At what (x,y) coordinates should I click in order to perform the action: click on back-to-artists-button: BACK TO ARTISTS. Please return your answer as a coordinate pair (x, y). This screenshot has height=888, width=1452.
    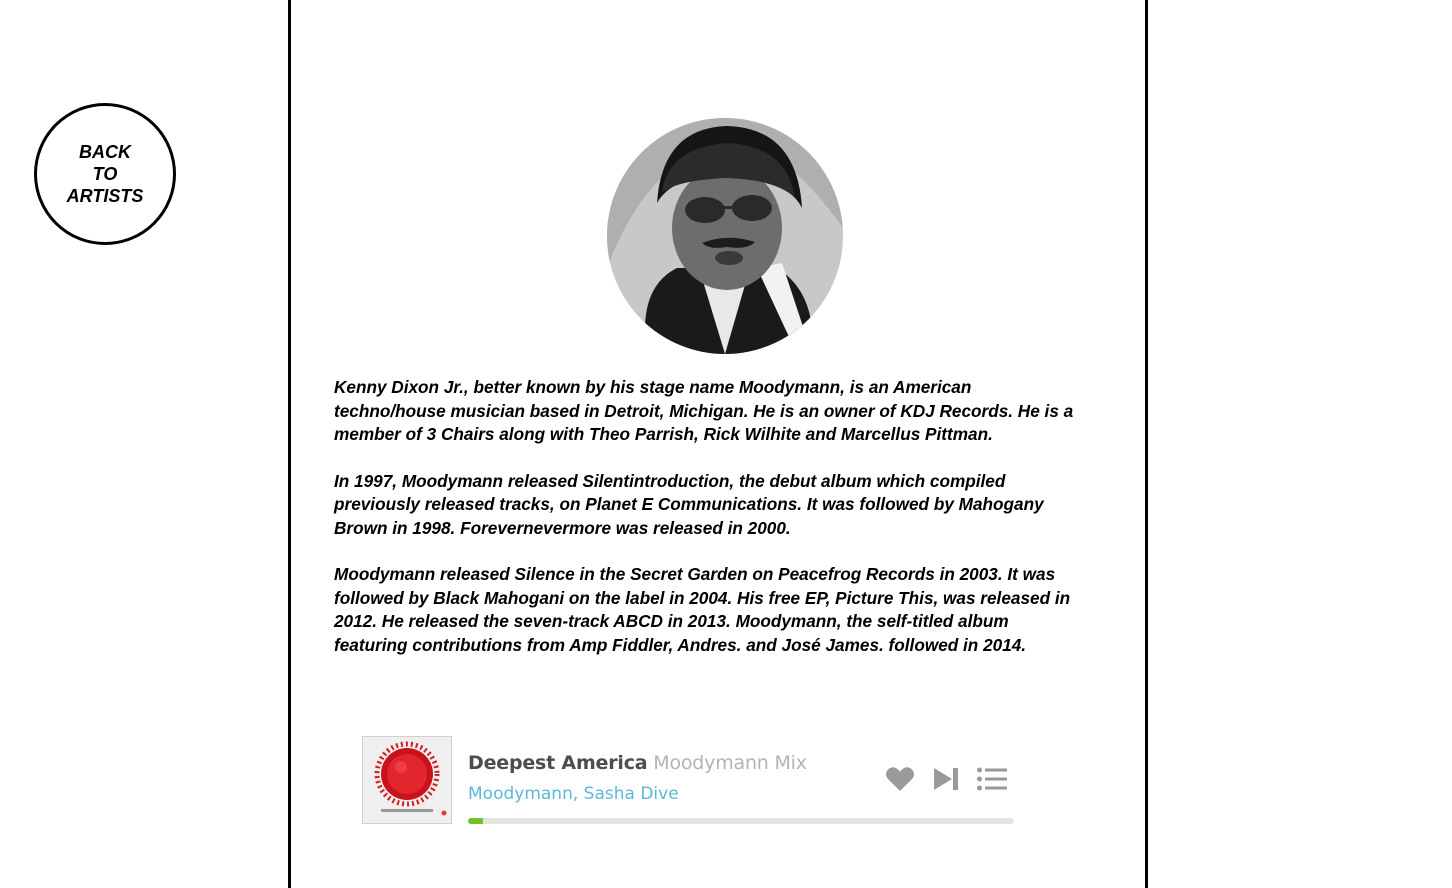
    Looking at the image, I should click on (105, 174).